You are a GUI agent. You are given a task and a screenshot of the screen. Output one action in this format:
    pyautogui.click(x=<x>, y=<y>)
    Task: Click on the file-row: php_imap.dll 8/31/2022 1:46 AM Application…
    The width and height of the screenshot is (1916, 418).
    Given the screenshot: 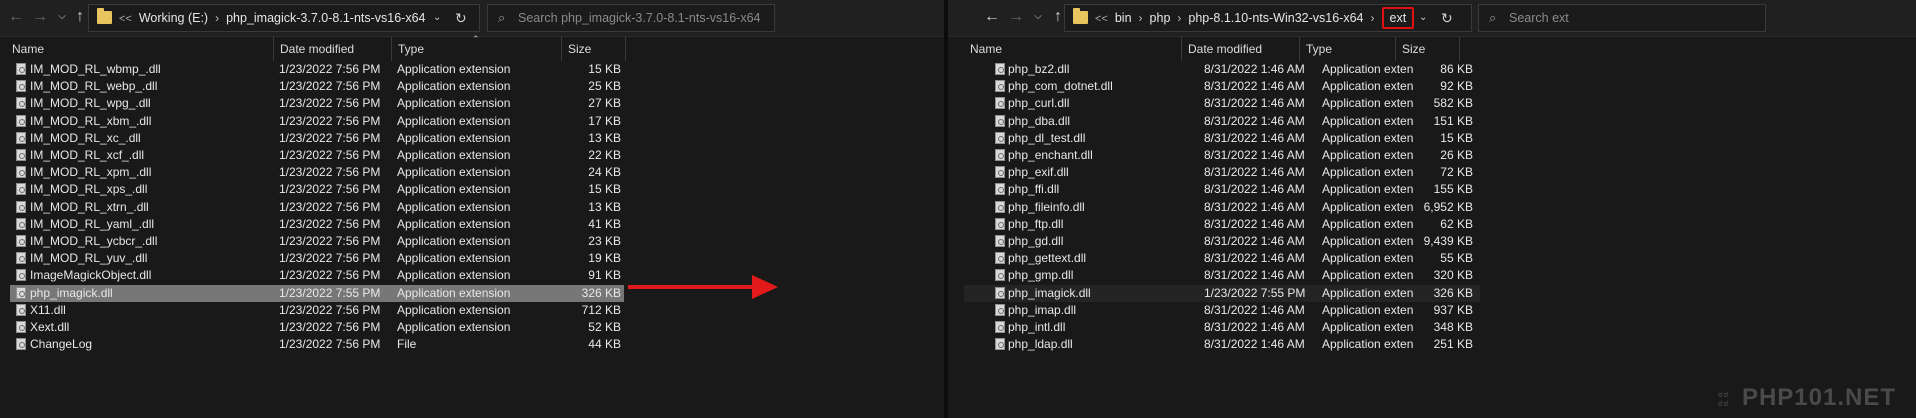 What is the action you would take?
    pyautogui.click(x=1222, y=310)
    